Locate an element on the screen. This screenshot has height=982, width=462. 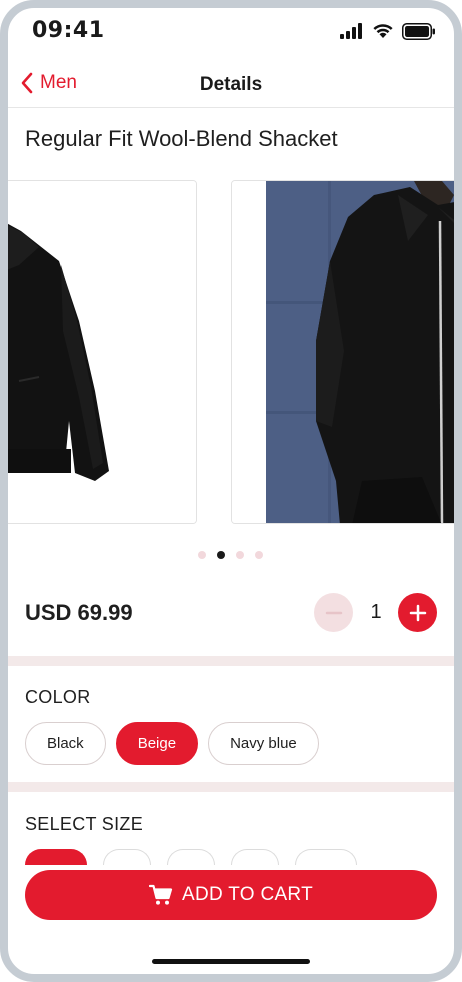
decrease-quantity-button is located at coordinates (333, 612).